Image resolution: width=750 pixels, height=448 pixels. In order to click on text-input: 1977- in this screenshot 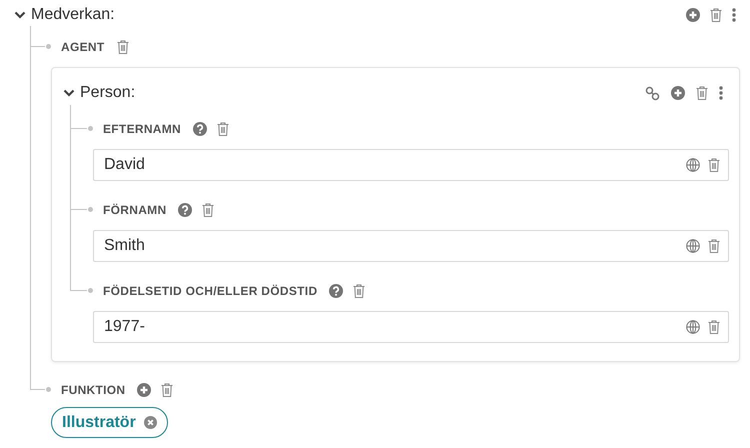, I will do `click(395, 327)`.